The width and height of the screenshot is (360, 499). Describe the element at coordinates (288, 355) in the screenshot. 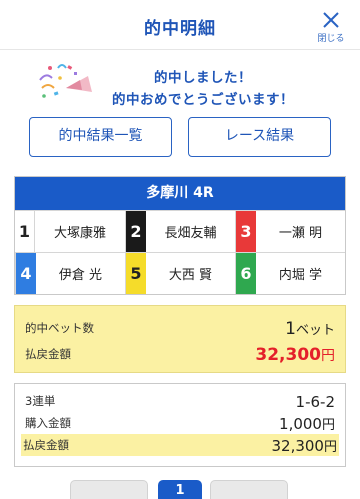

I see `payout-amount: 32,300` at that location.